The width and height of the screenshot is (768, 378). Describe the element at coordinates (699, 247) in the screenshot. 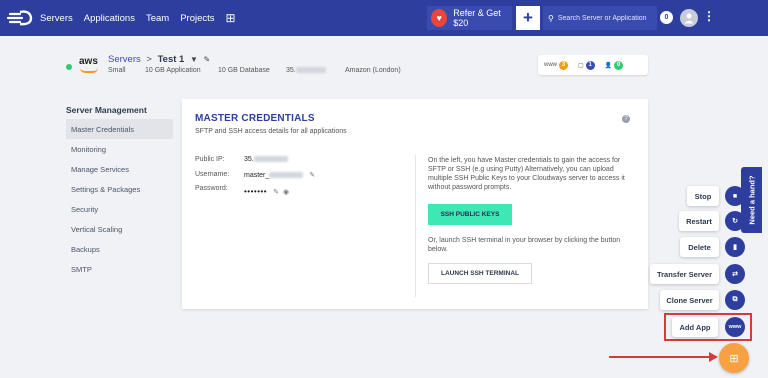

I see `delete-server-button: Delete` at that location.